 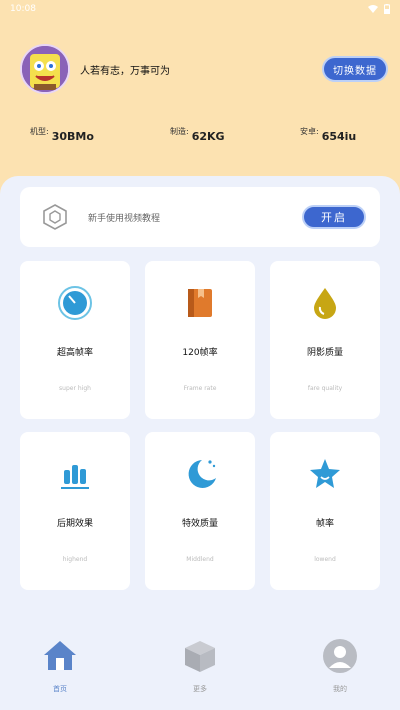 What do you see at coordinates (200, 217) in the screenshot?
I see `tutorial-card: 新手使用视频教程 开启` at bounding box center [200, 217].